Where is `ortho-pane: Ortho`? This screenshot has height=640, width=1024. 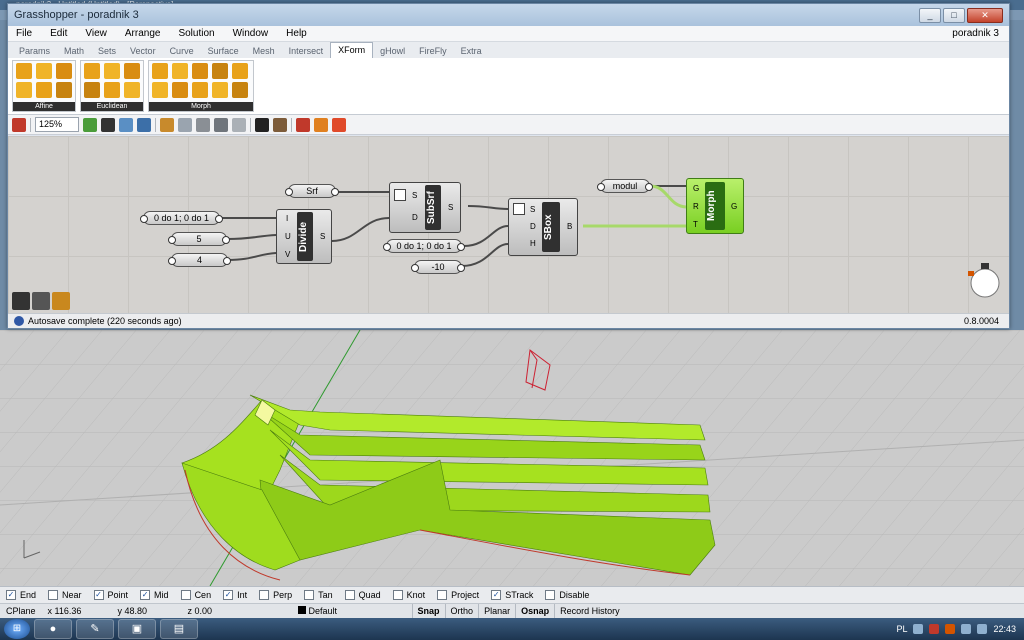 ortho-pane: Ortho is located at coordinates (461, 611).